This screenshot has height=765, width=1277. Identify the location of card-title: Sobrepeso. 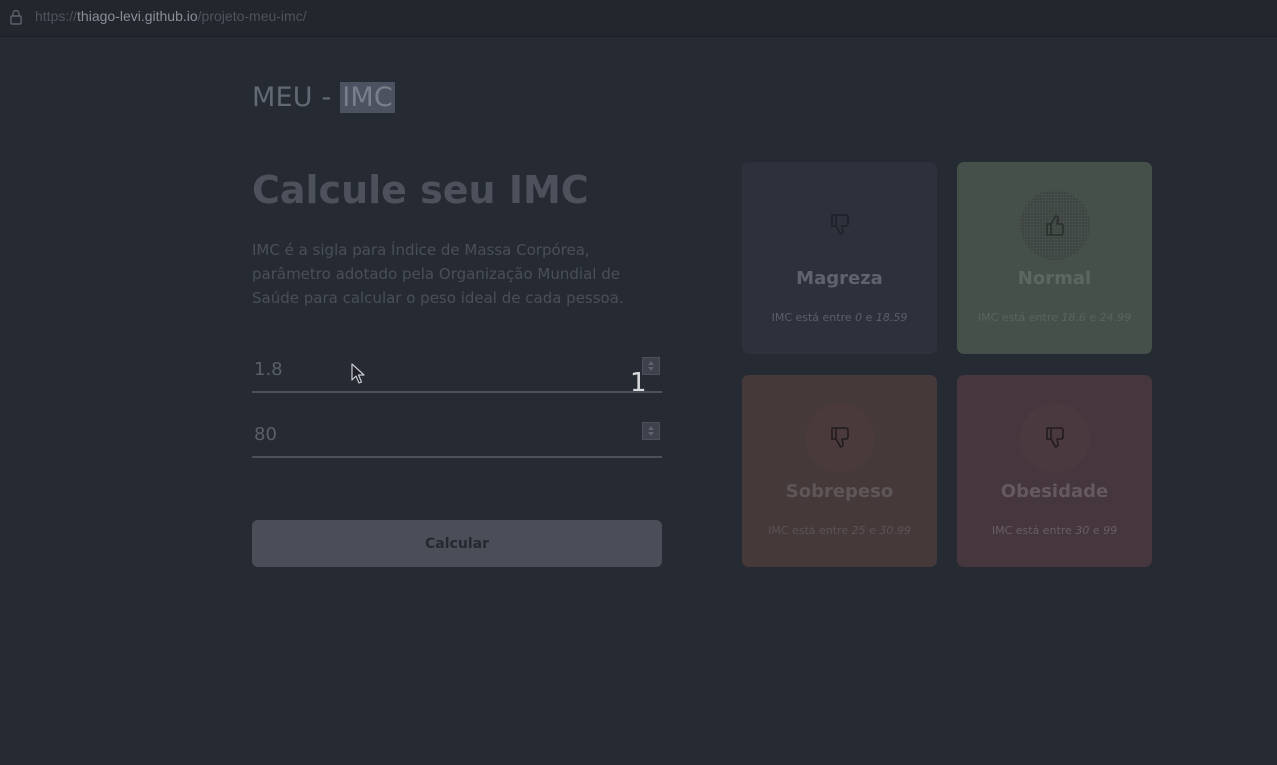
(839, 491).